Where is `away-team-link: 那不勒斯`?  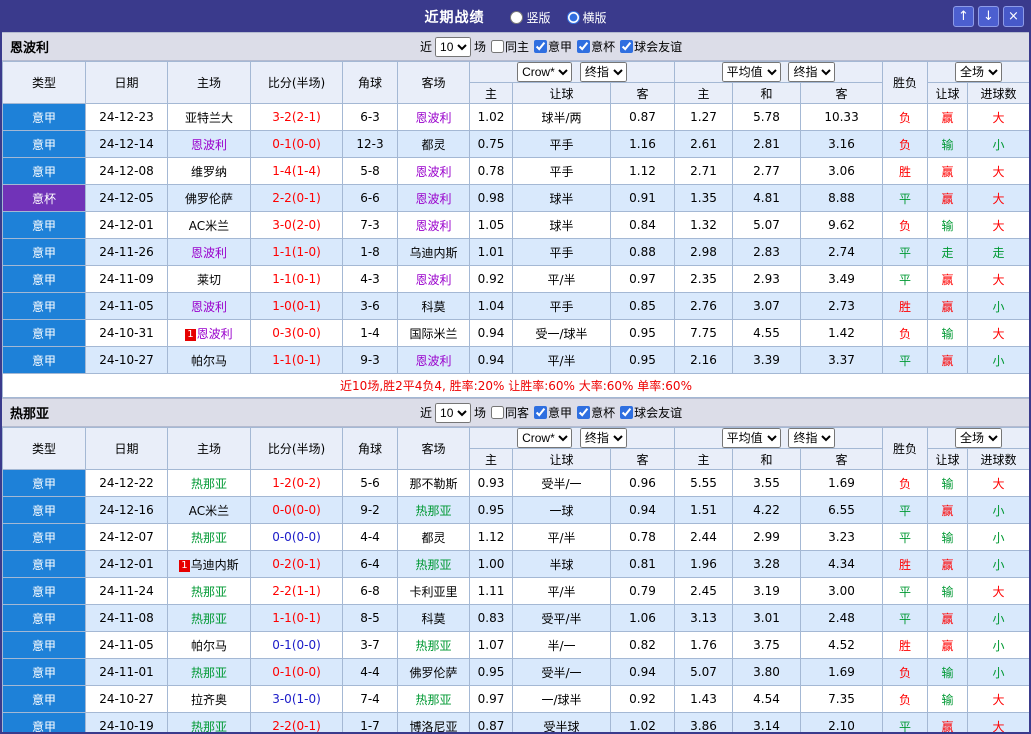
away-team-link: 那不勒斯 is located at coordinates (433, 483).